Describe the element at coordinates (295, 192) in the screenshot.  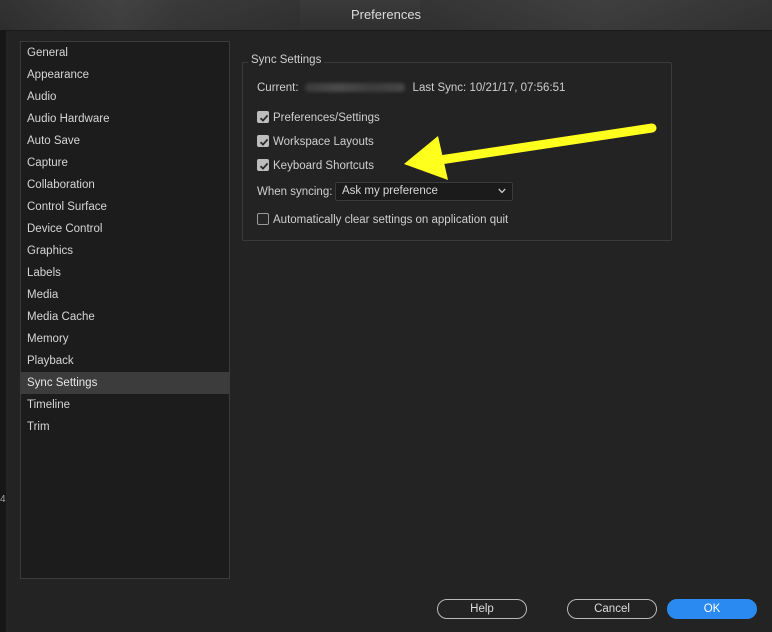
I see `when-syncing-label: When syncing:` at that location.